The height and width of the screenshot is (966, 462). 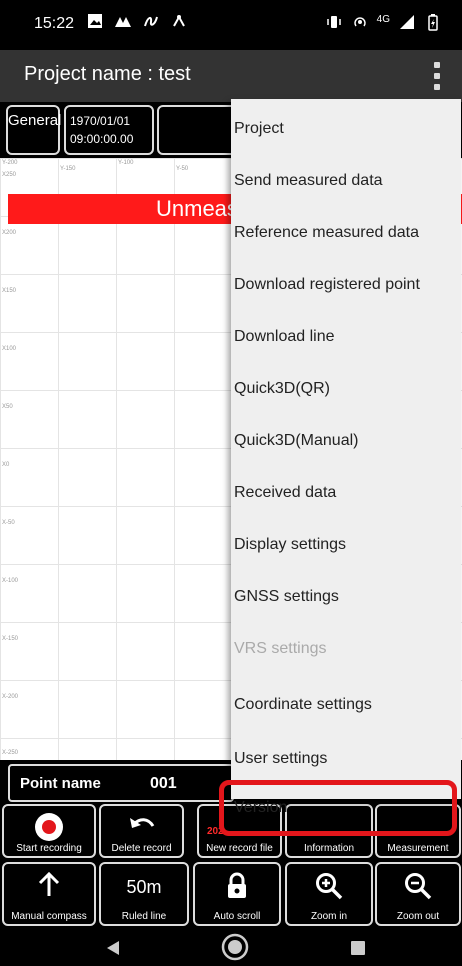 What do you see at coordinates (418, 886) in the screenshot?
I see `zoom-out-icon` at bounding box center [418, 886].